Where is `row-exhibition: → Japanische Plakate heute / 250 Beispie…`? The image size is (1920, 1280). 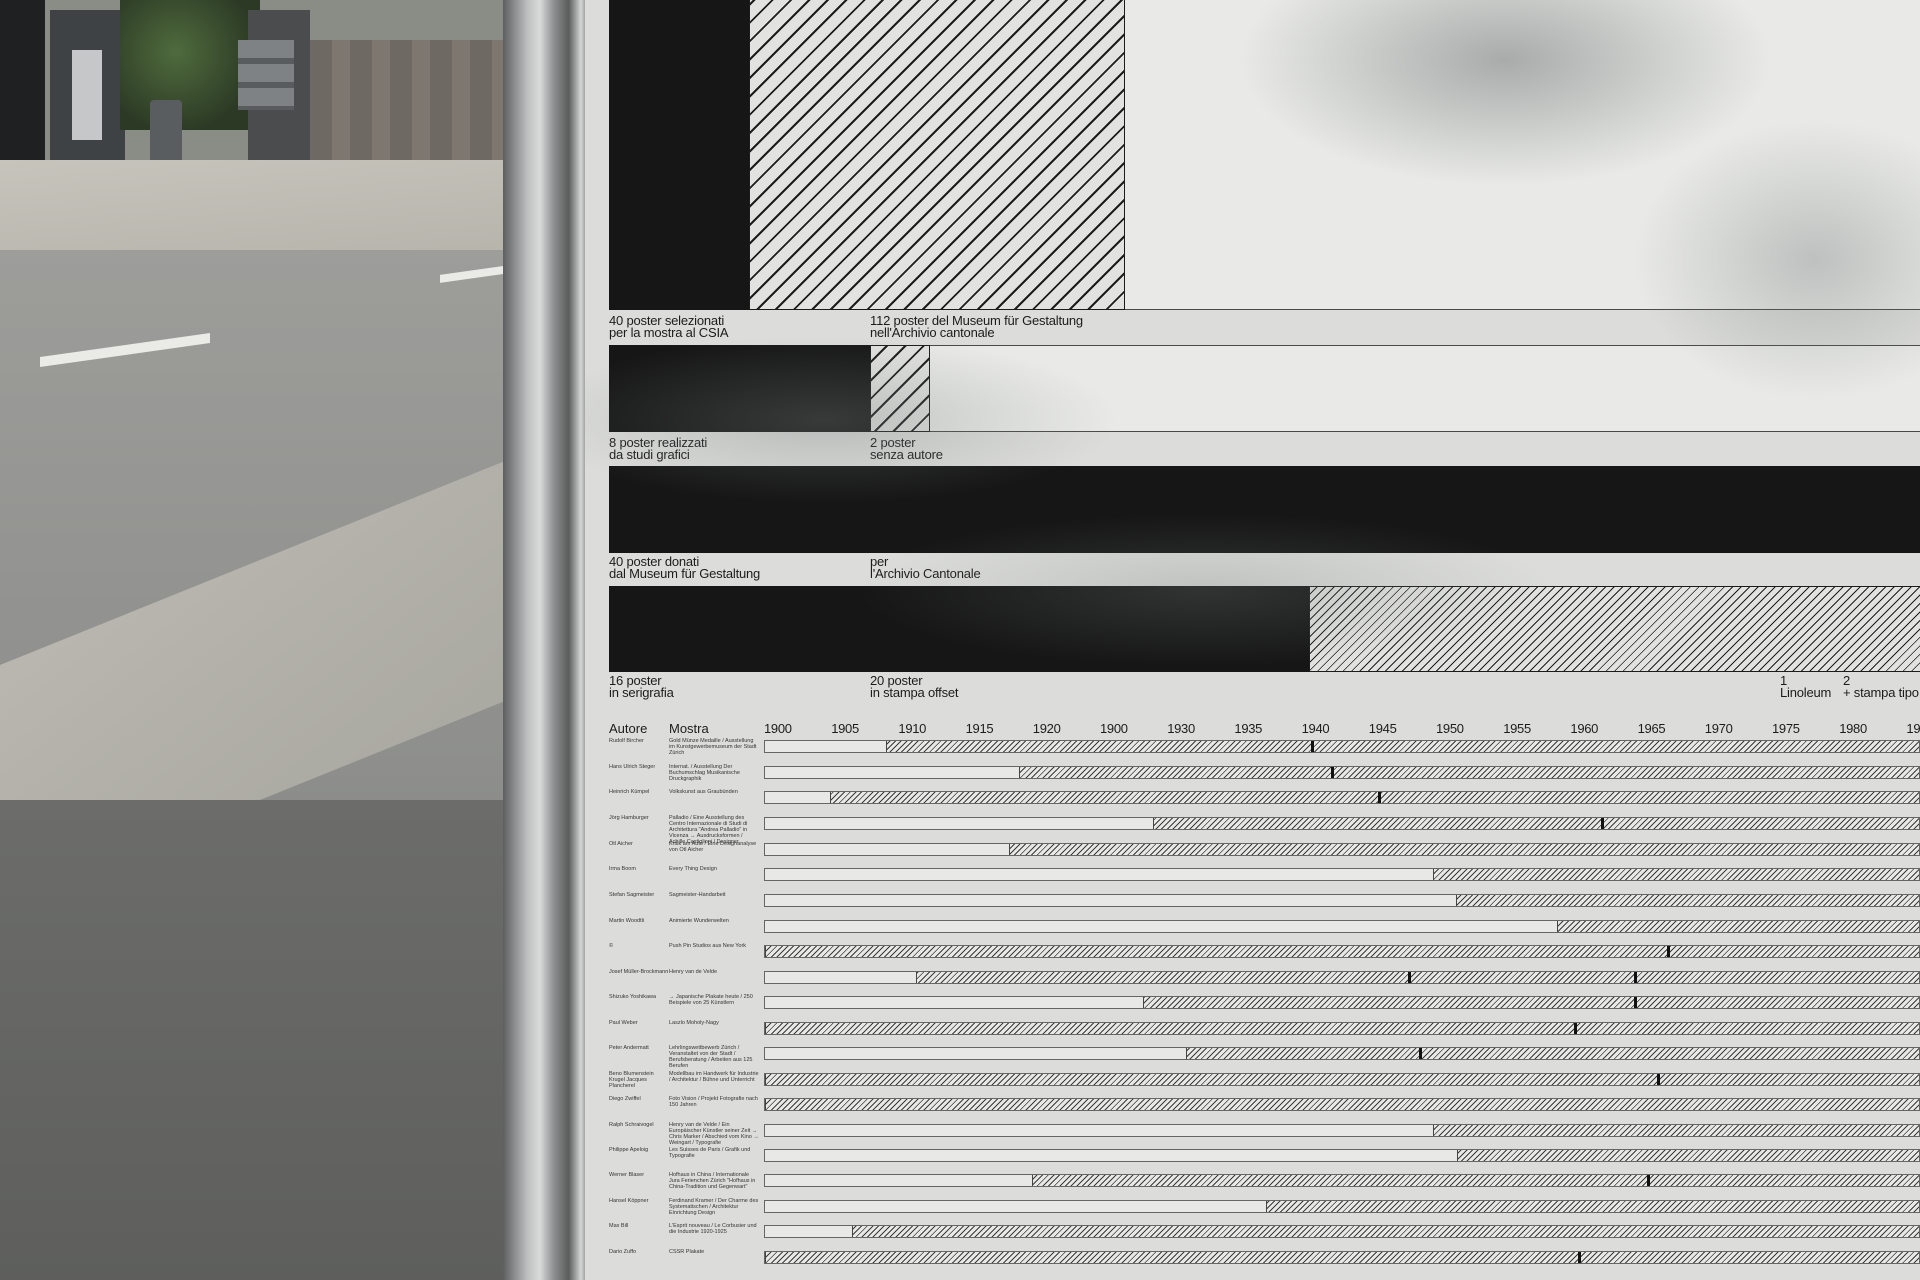
row-exhibition: → Japanische Plakate heute / 250 Beispie… is located at coordinates (711, 1000).